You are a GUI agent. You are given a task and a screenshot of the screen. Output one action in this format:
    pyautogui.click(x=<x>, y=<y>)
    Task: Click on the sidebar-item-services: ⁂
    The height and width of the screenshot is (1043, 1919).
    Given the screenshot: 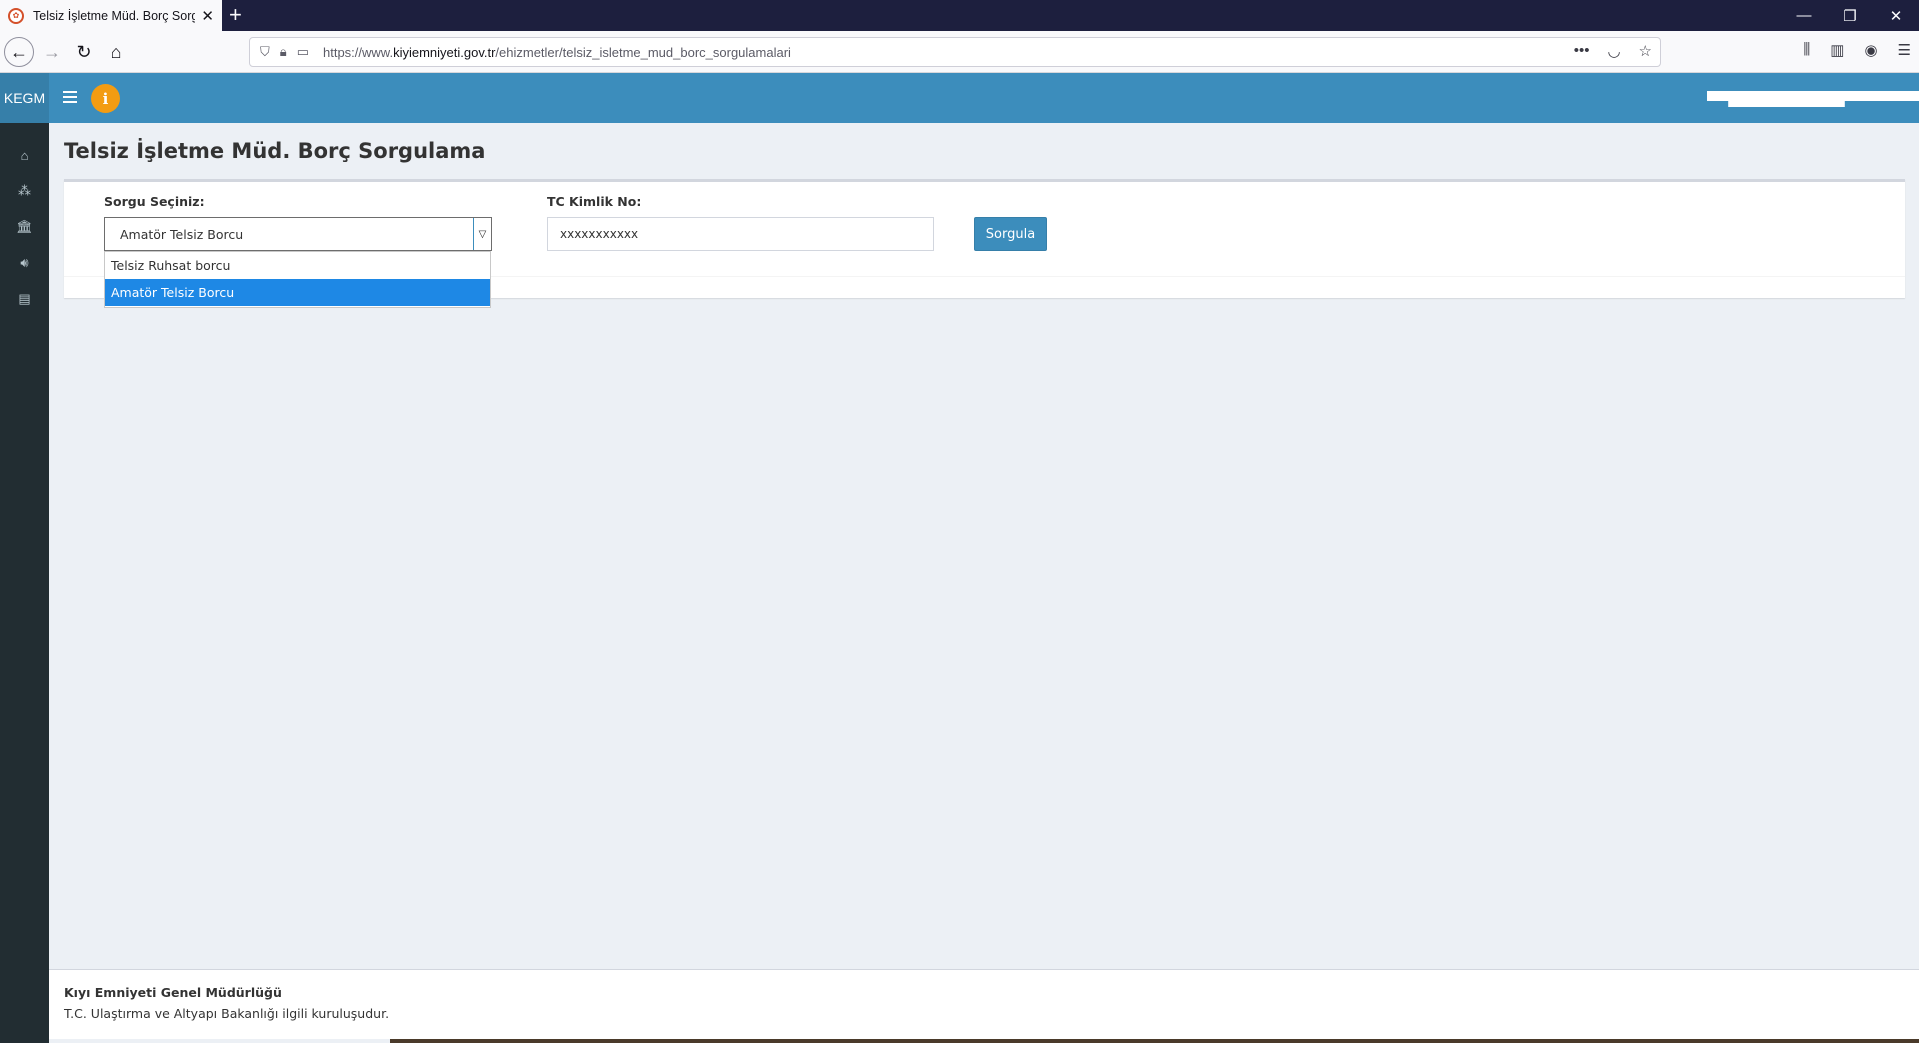 What is the action you would take?
    pyautogui.click(x=24, y=191)
    